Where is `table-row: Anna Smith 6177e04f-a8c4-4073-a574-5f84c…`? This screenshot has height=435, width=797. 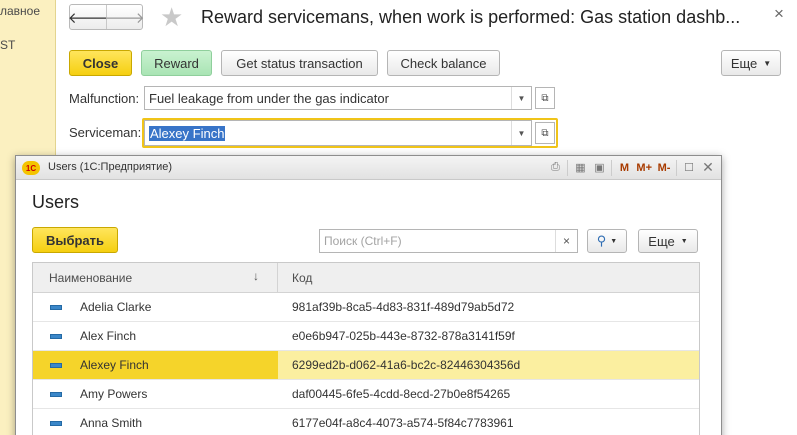 table-row: Anna Smith 6177e04f-a8c4-4073-a574-5f84c… is located at coordinates (366, 422).